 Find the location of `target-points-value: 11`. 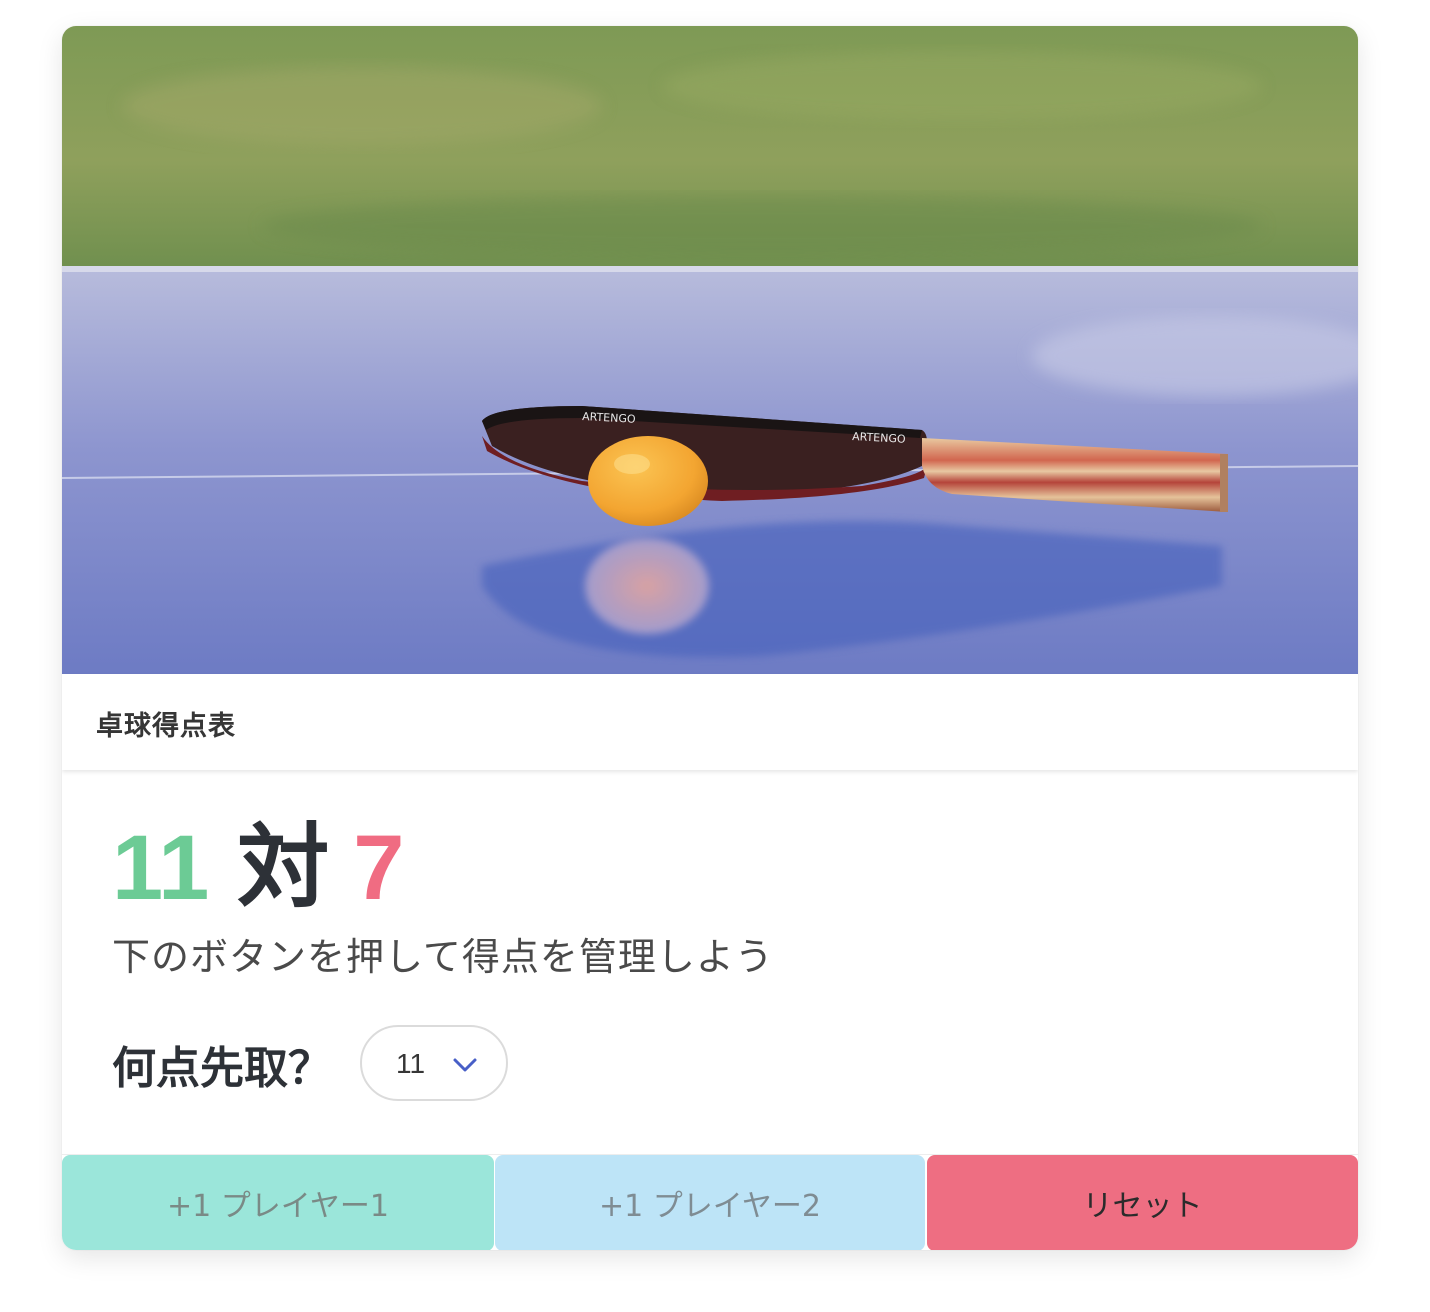

target-points-value: 11 is located at coordinates (411, 1063).